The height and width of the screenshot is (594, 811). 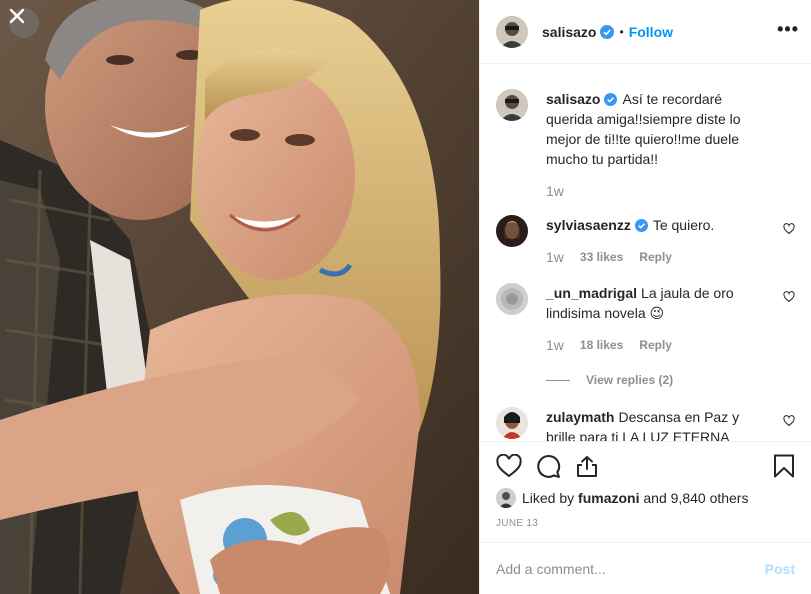 What do you see at coordinates (555, 191) in the screenshot?
I see `caption-time: 1w` at bounding box center [555, 191].